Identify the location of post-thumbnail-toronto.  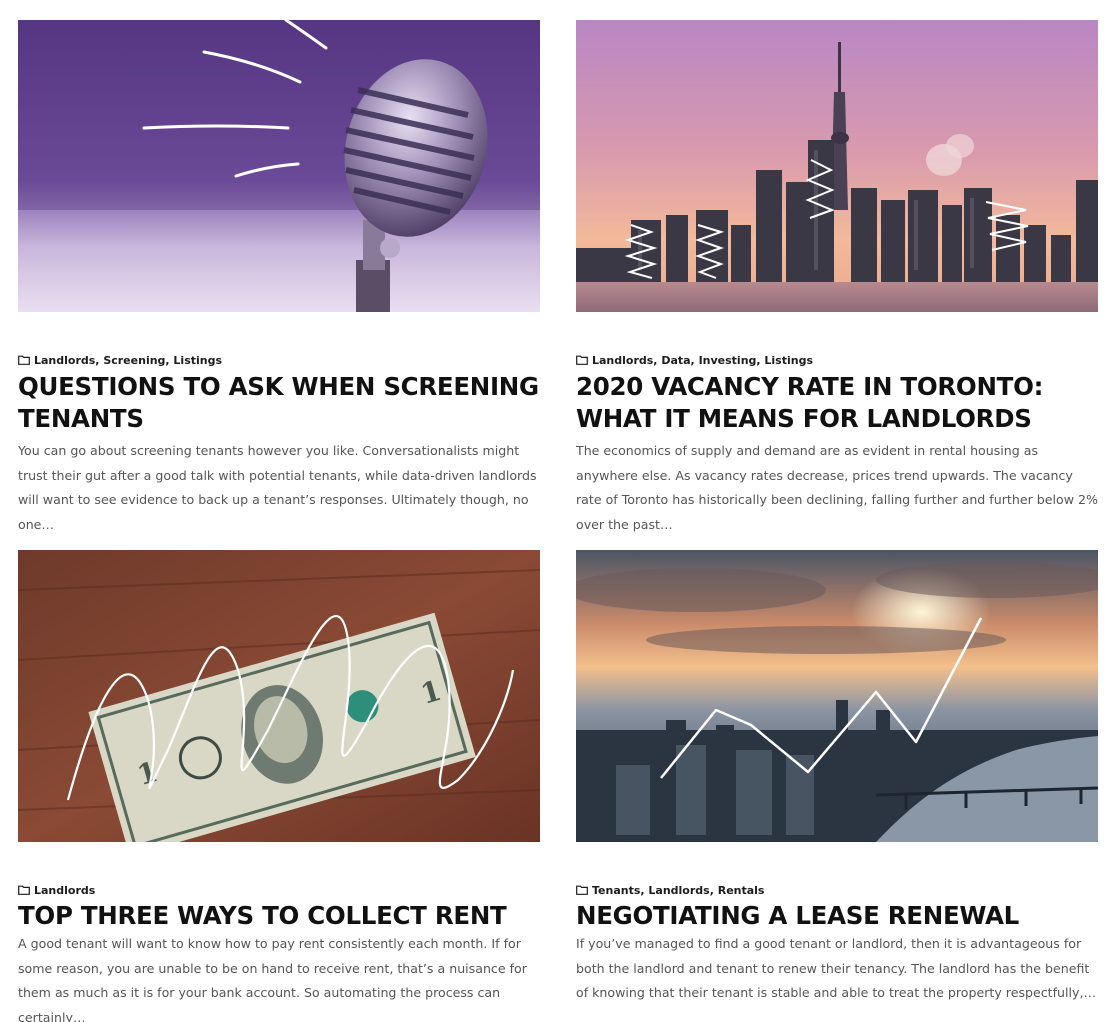
(837, 166).